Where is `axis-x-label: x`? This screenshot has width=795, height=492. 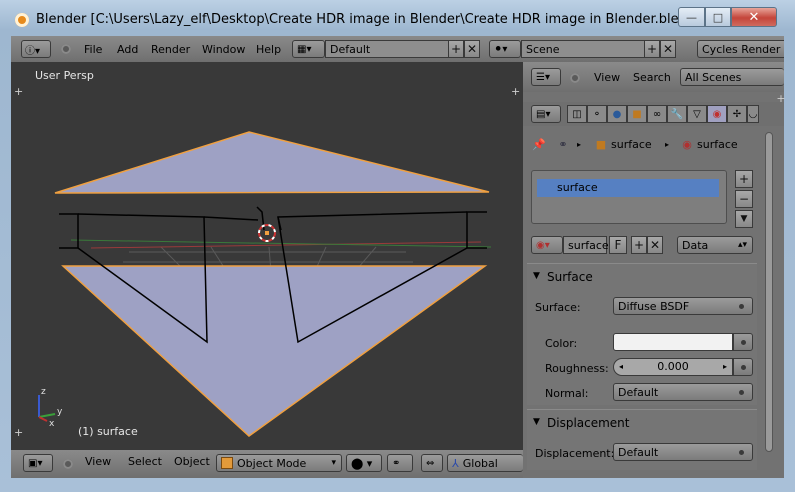 axis-x-label: x is located at coordinates (52, 424).